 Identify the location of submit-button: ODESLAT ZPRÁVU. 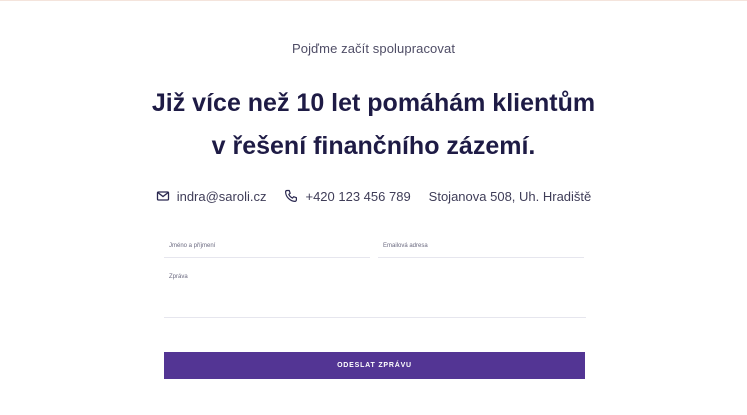
(374, 365).